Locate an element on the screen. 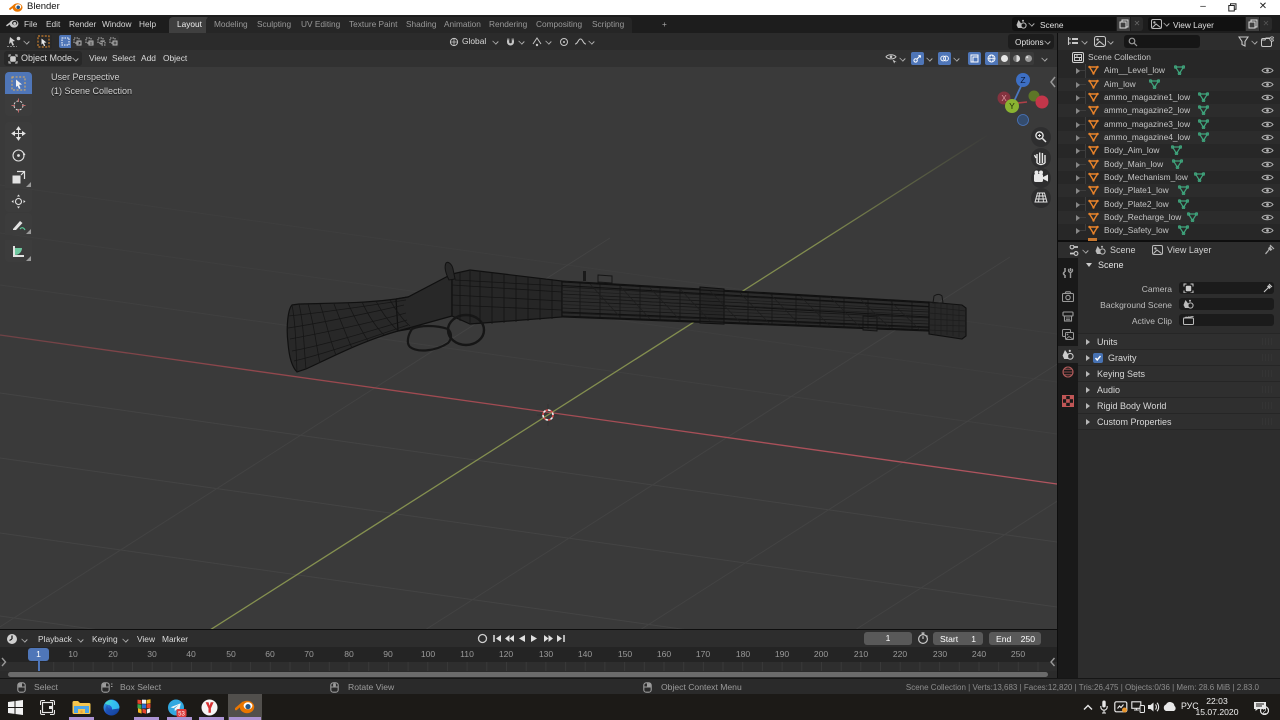 The height and width of the screenshot is (720, 1280). svg-text: Y is located at coordinates (1012, 106).